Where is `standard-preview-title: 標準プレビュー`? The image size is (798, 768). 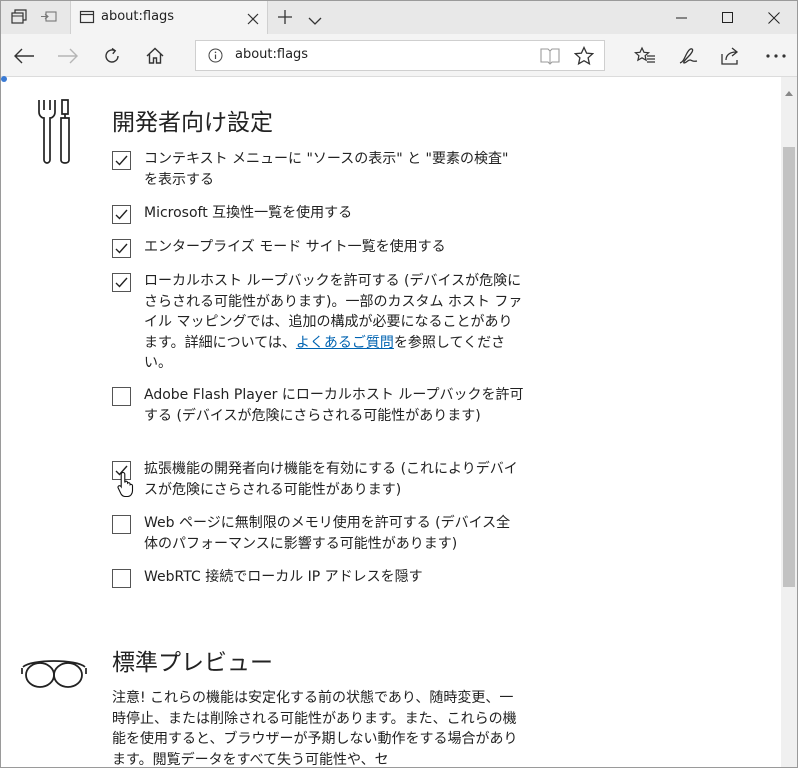 standard-preview-title: 標準プレビュー is located at coordinates (192, 663).